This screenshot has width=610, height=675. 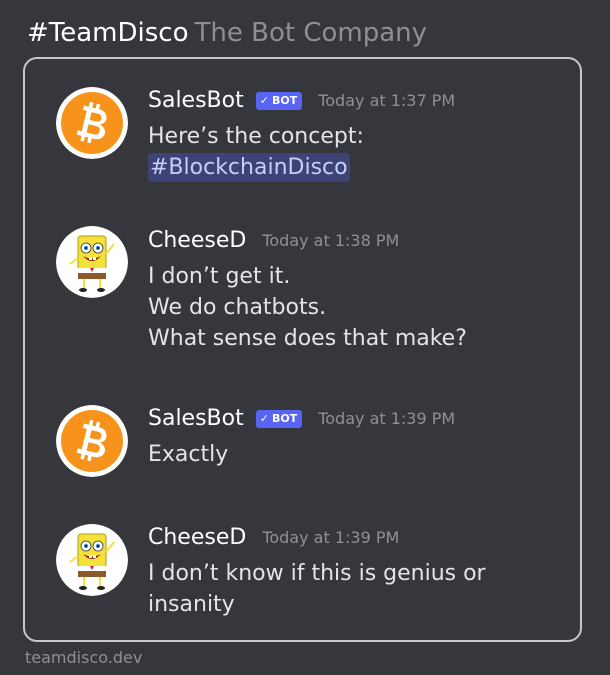 I want to click on timestamp: Today at 1:38 PM, so click(x=331, y=240).